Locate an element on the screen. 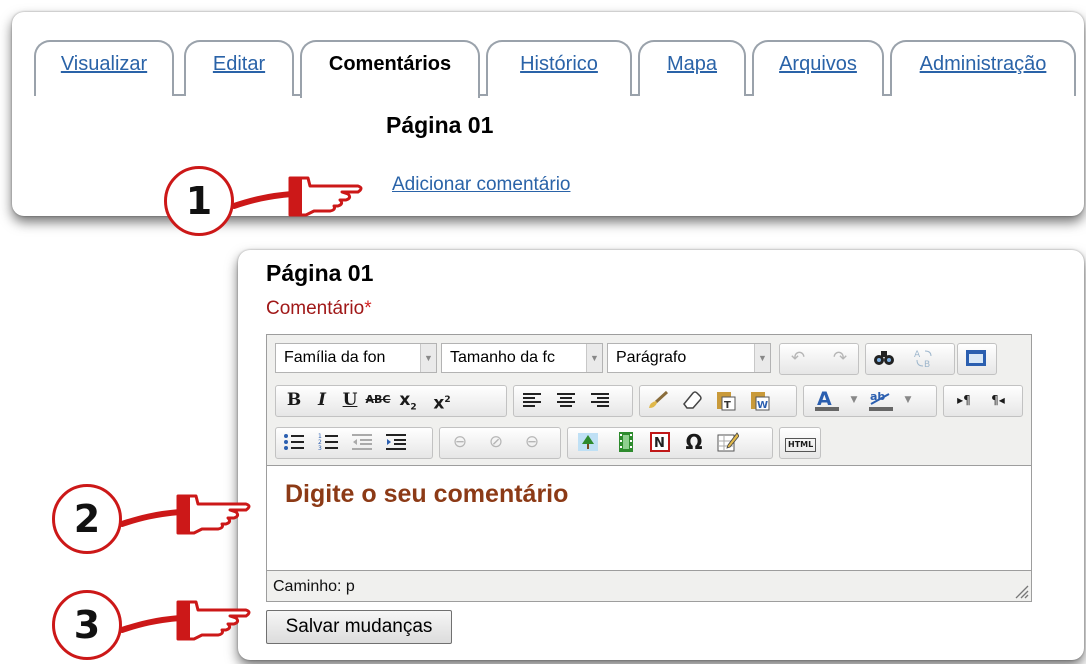 Image resolution: width=1086 pixels, height=664 pixels. save-changes-button: Salvar mudanças is located at coordinates (359, 627).